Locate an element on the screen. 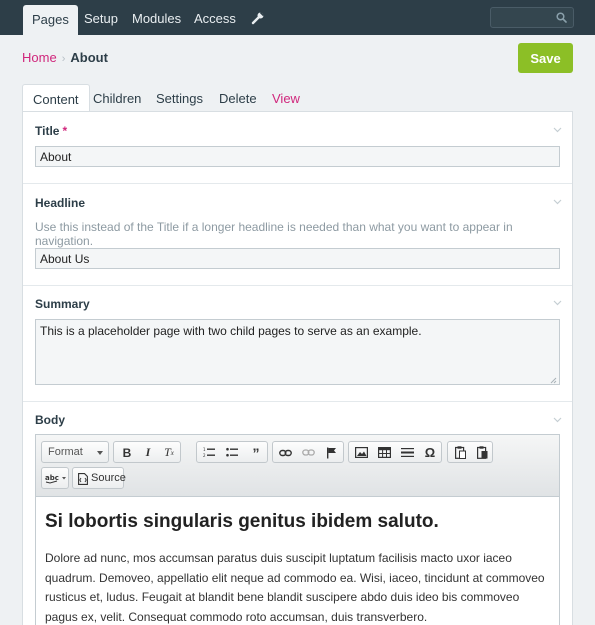 The image size is (595, 625). list-group: 12 ” is located at coordinates (232, 452).